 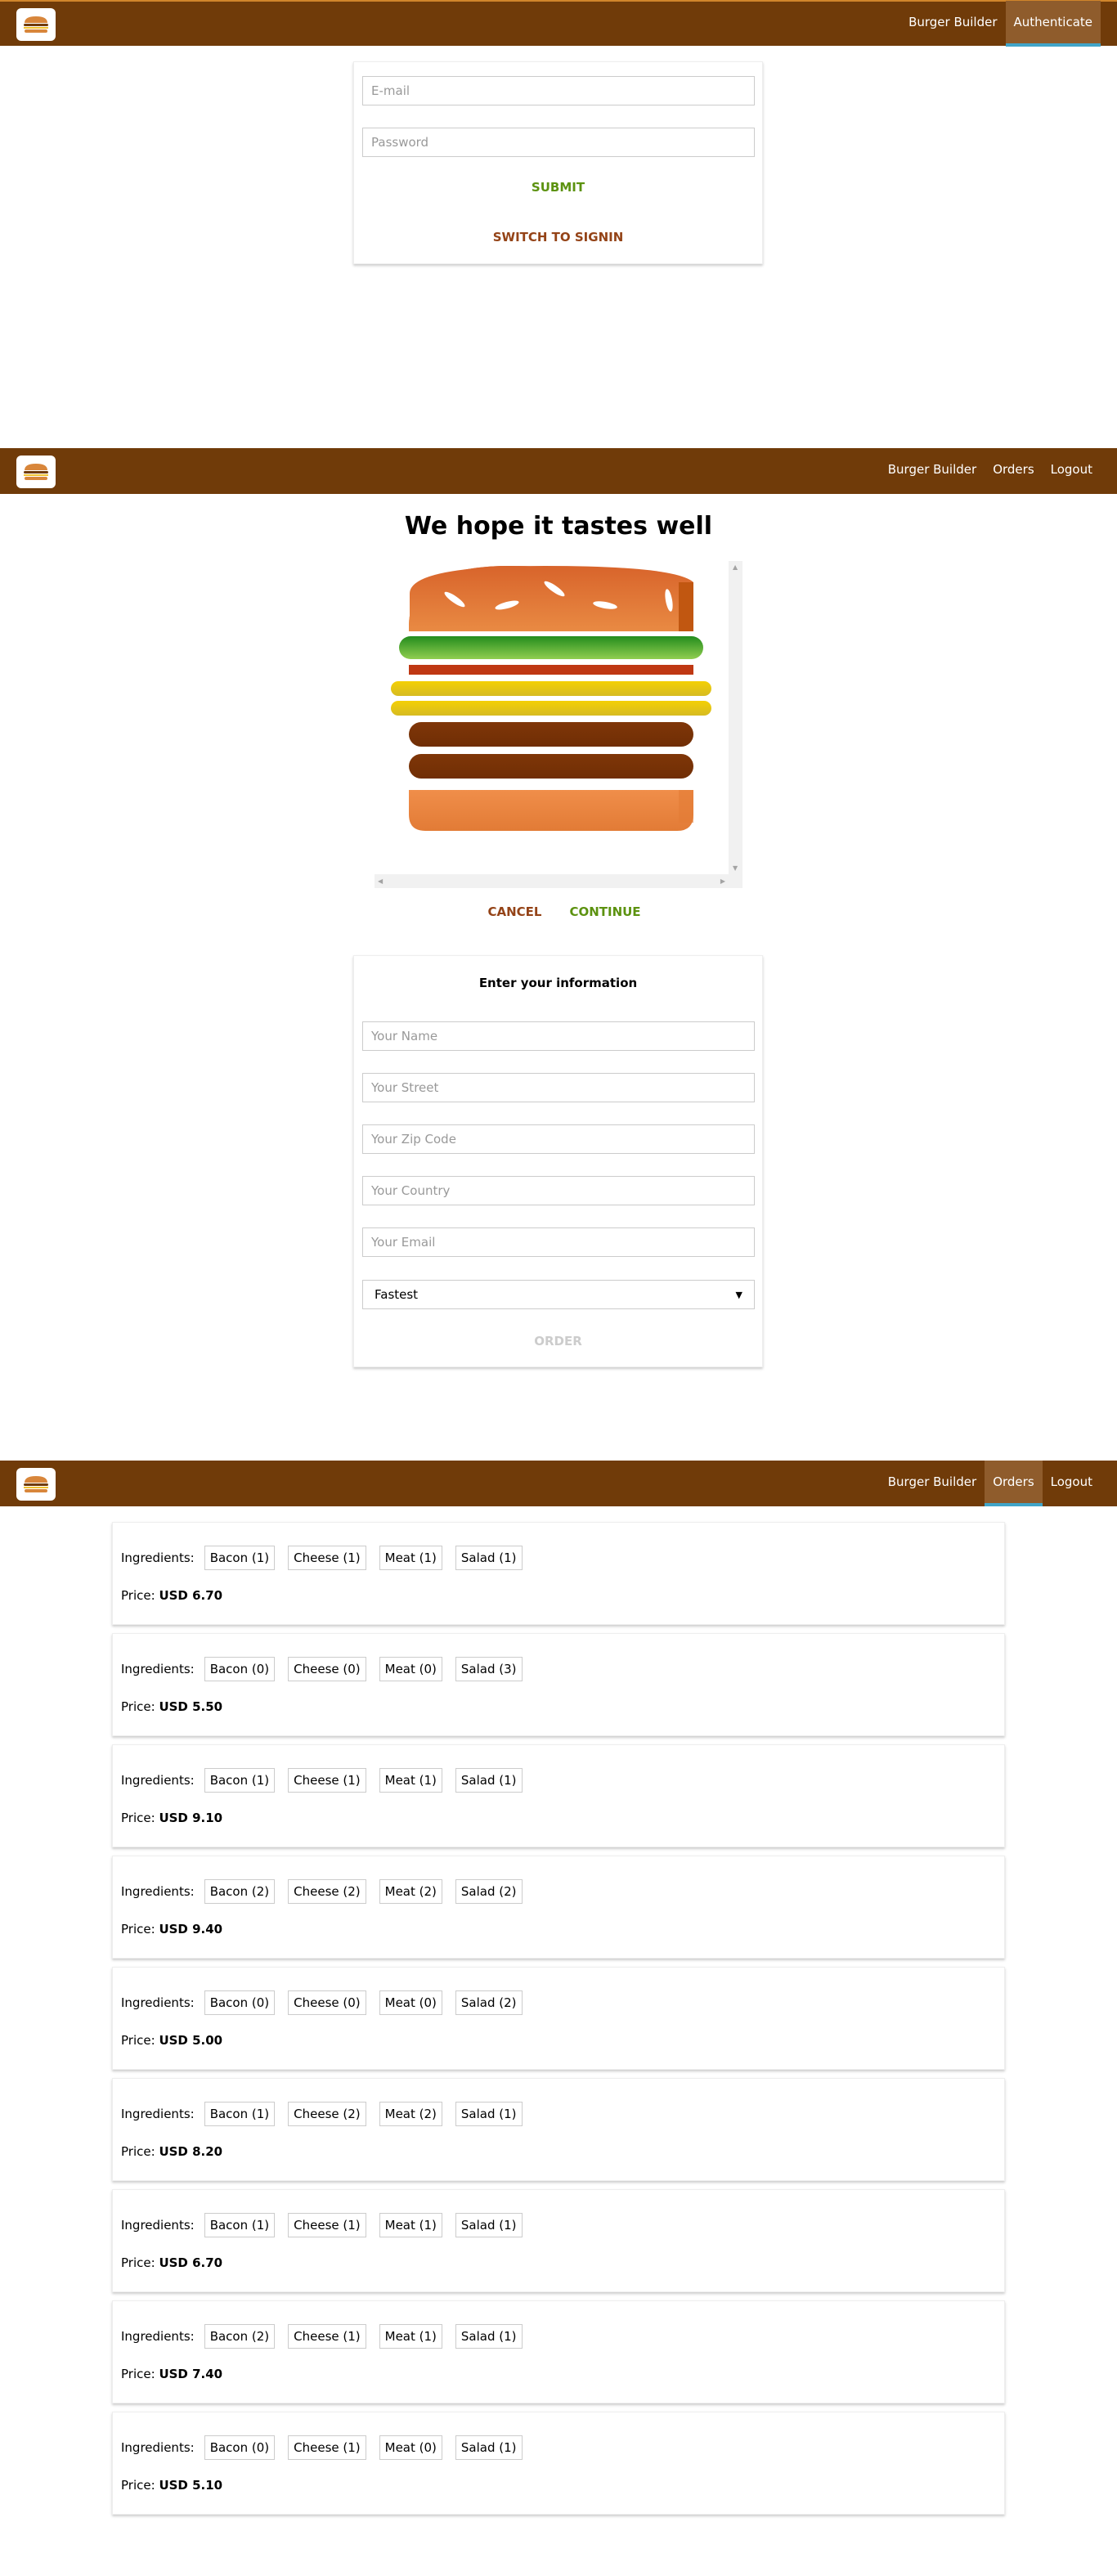 What do you see at coordinates (191, 2040) in the screenshot?
I see `price-value: USD 5.00` at bounding box center [191, 2040].